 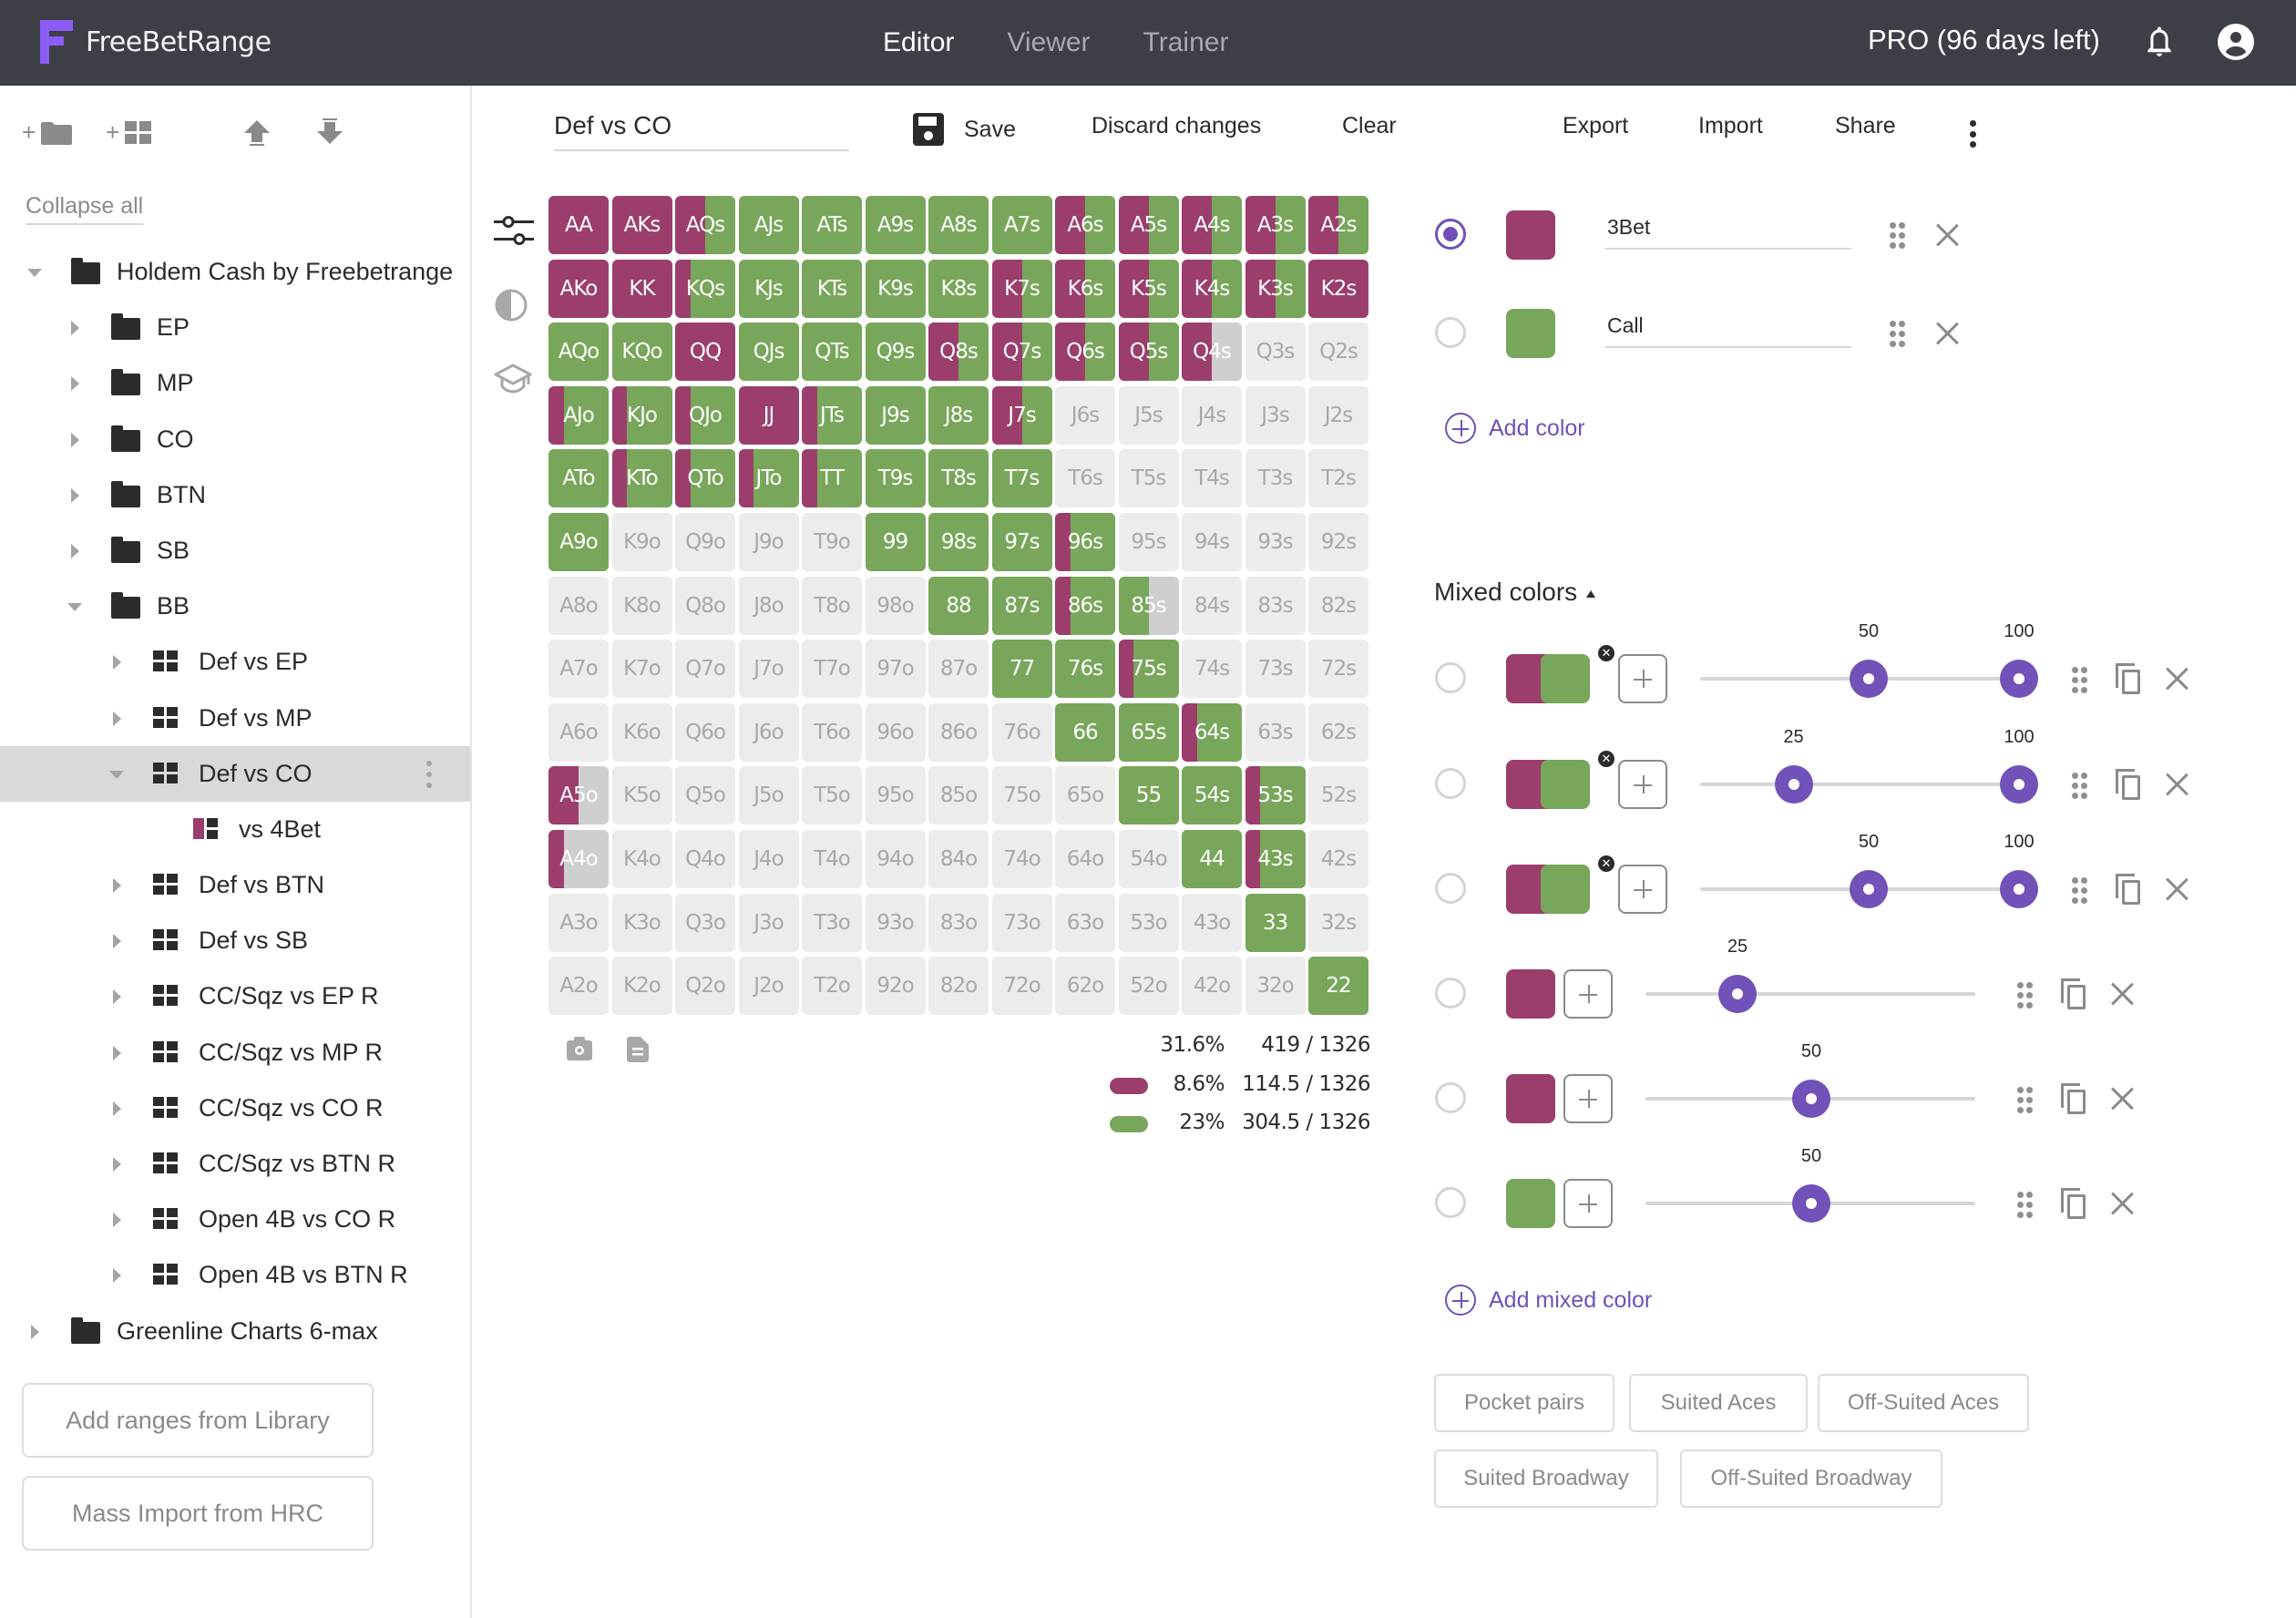 What do you see at coordinates (1085, 605) in the screenshot?
I see `hand-cell-86s: 86s` at bounding box center [1085, 605].